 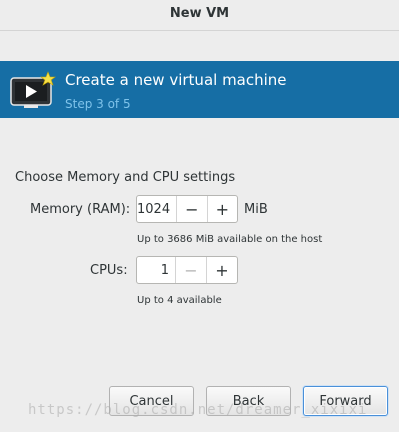 I want to click on window-title: New VM, so click(x=199, y=13).